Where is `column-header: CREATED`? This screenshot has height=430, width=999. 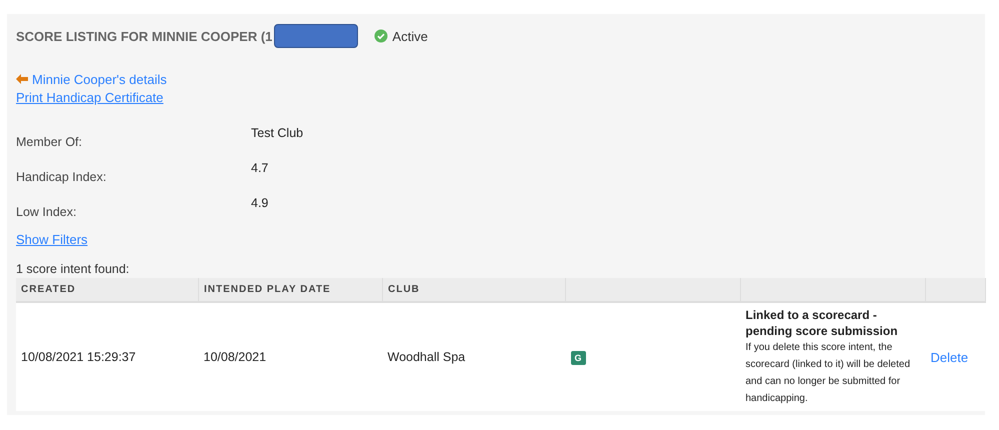
column-header: CREATED is located at coordinates (107, 290).